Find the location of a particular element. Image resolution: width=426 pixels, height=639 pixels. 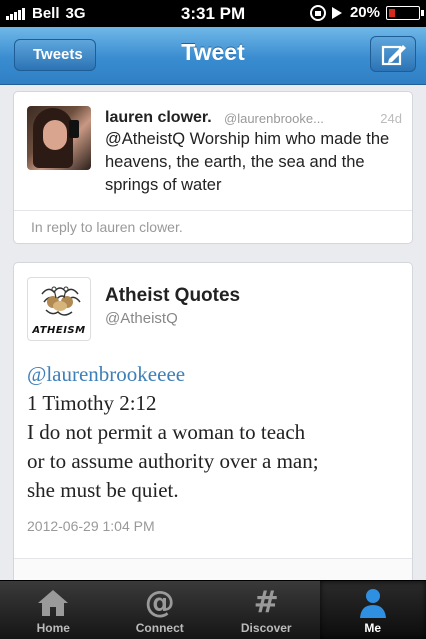

tab-discover: # Discover is located at coordinates (266, 610).